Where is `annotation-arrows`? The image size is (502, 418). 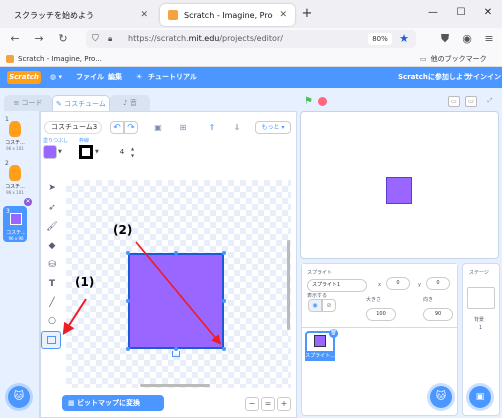
annotation-arrows is located at coordinates (142, 293).